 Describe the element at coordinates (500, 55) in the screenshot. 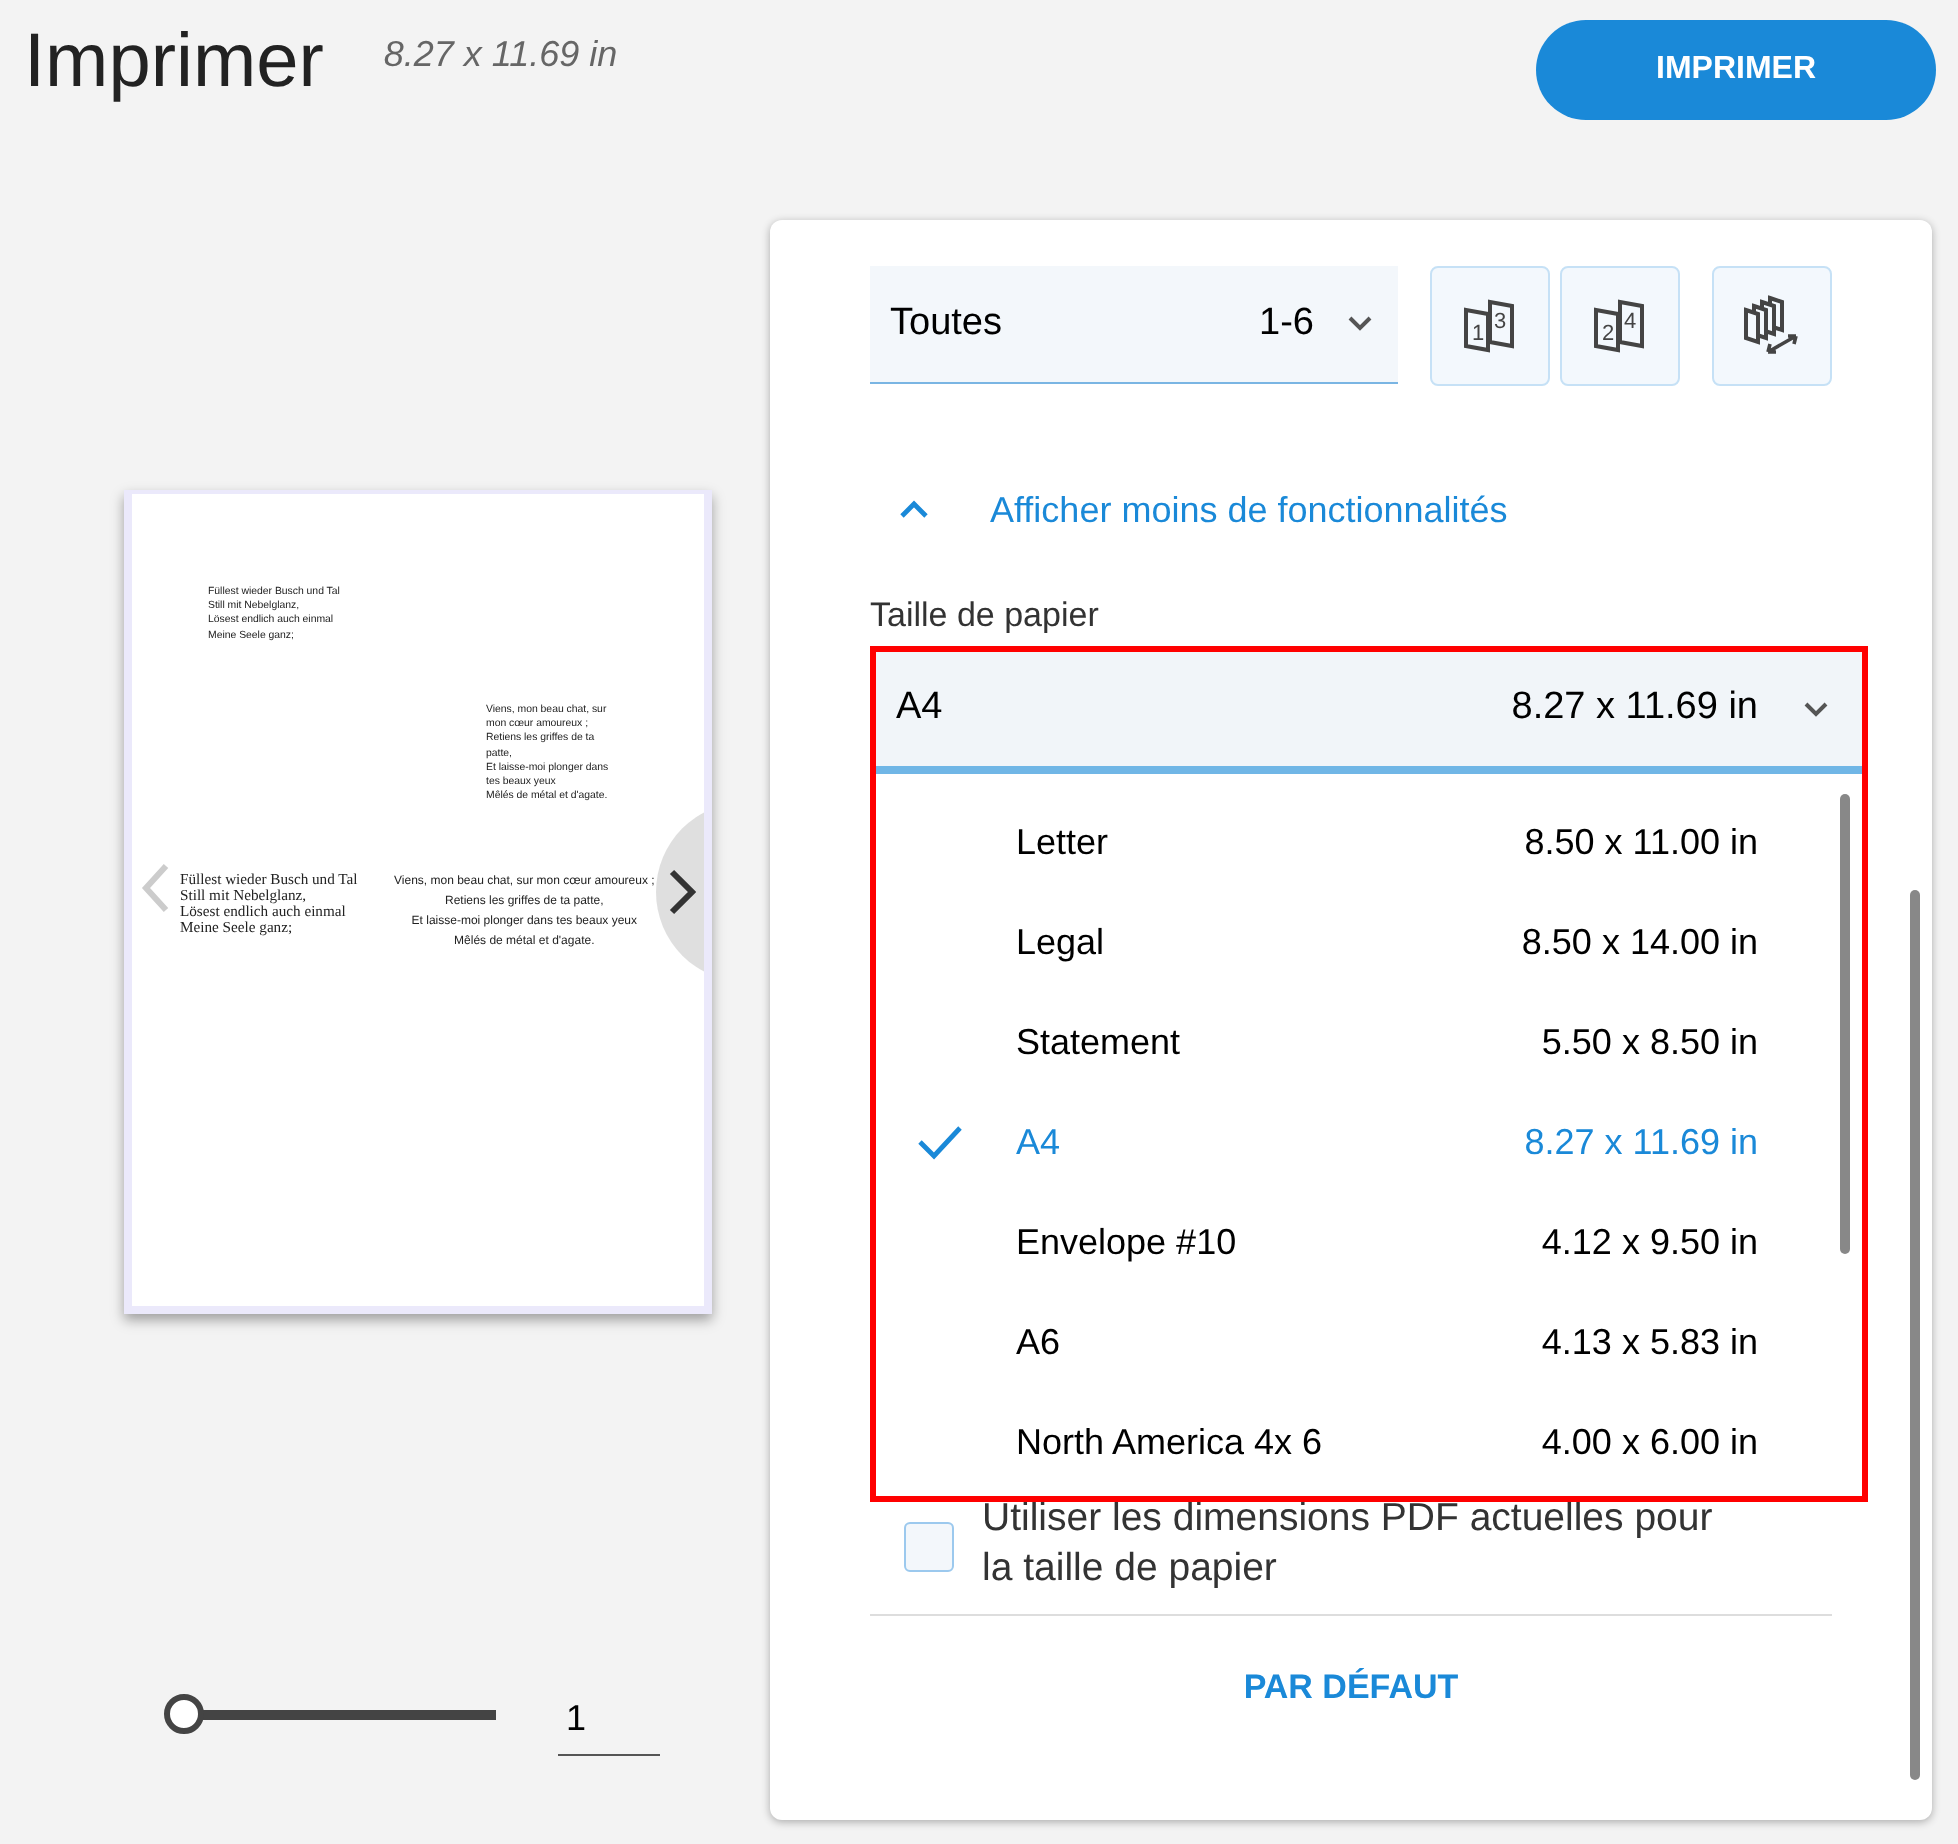

I see `page-size-text: 8.27 x 11.69 in` at that location.